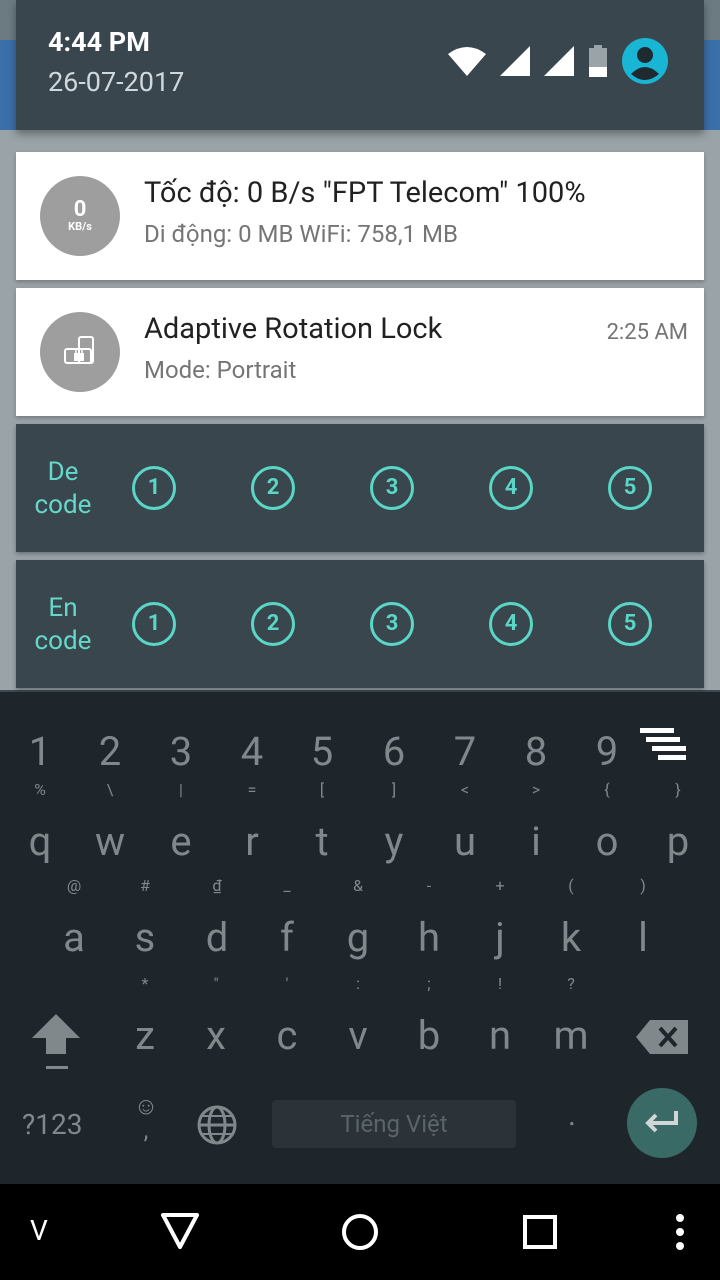 Image resolution: width=720 pixels, height=1280 pixels. What do you see at coordinates (358, 918) in the screenshot?
I see `key-g: & g` at bounding box center [358, 918].